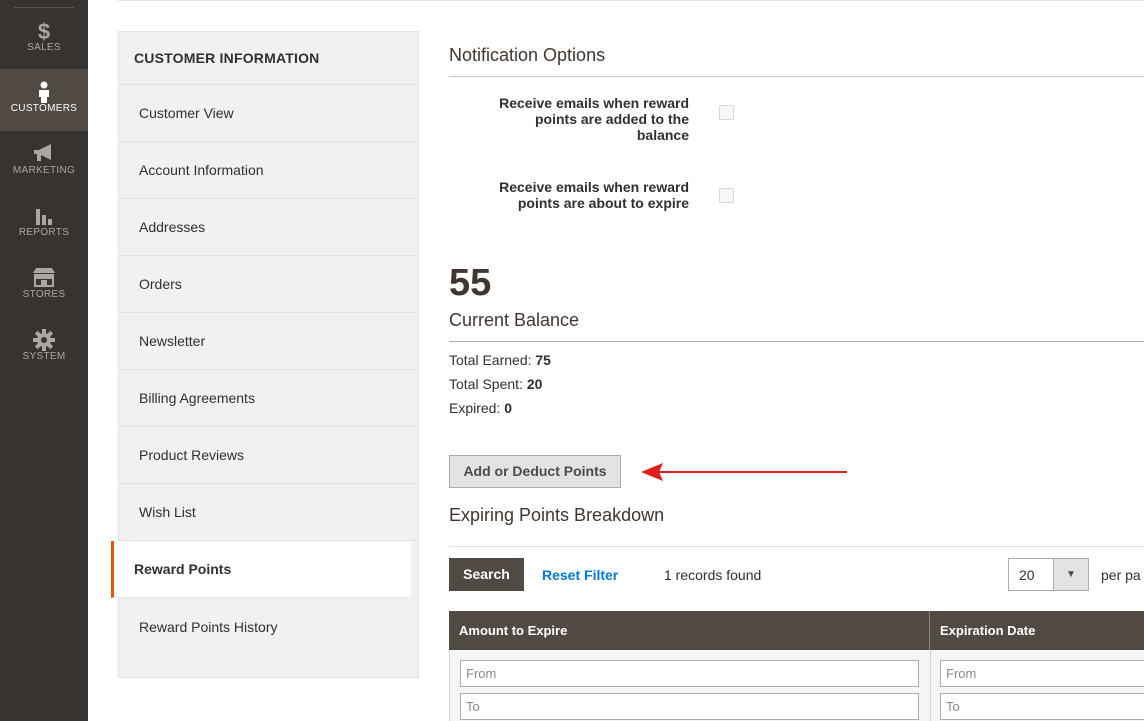 The width and height of the screenshot is (1144, 721). What do you see at coordinates (580, 575) in the screenshot?
I see `reset-filter-link: Reset Filter` at bounding box center [580, 575].